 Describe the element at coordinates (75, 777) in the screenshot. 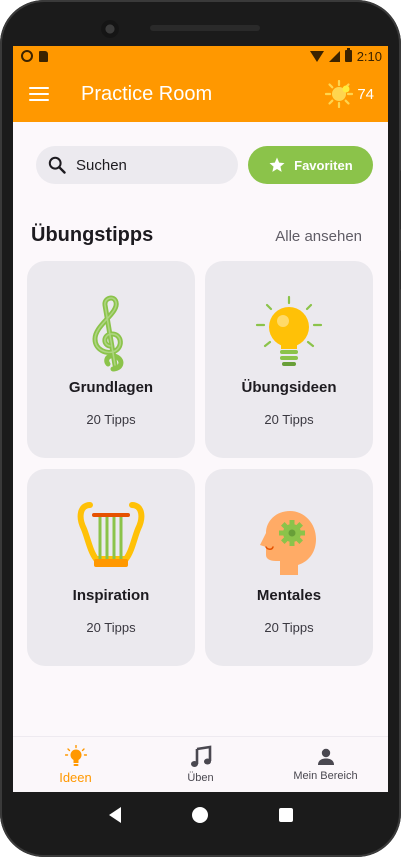

I see `nav-label: Ideen` at that location.